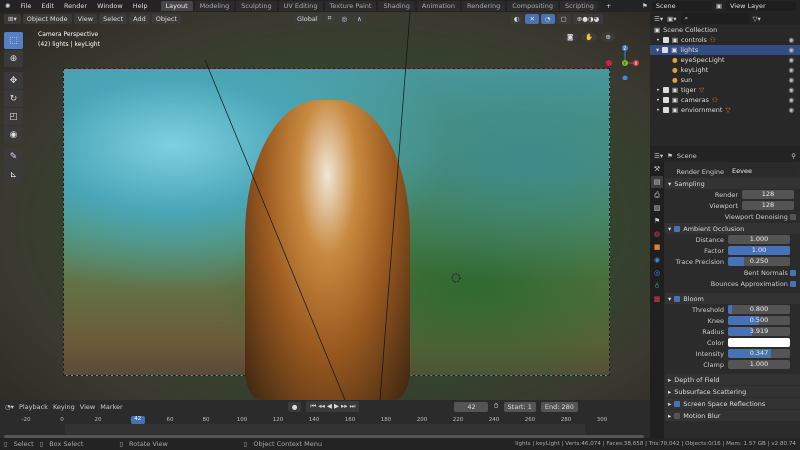 The height and width of the screenshot is (450, 800). What do you see at coordinates (85, 18) in the screenshot?
I see `menu-view: View` at bounding box center [85, 18].